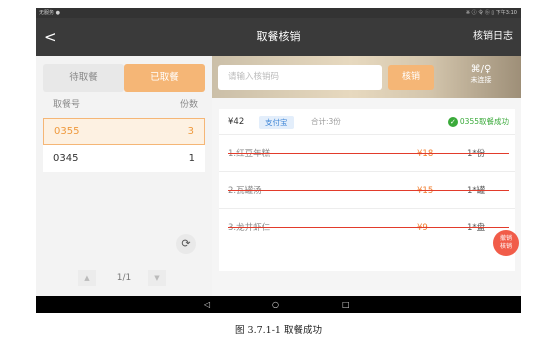 The image size is (557, 345). Describe the element at coordinates (422, 228) in the screenshot. I see `item-price: ¥9` at that location.